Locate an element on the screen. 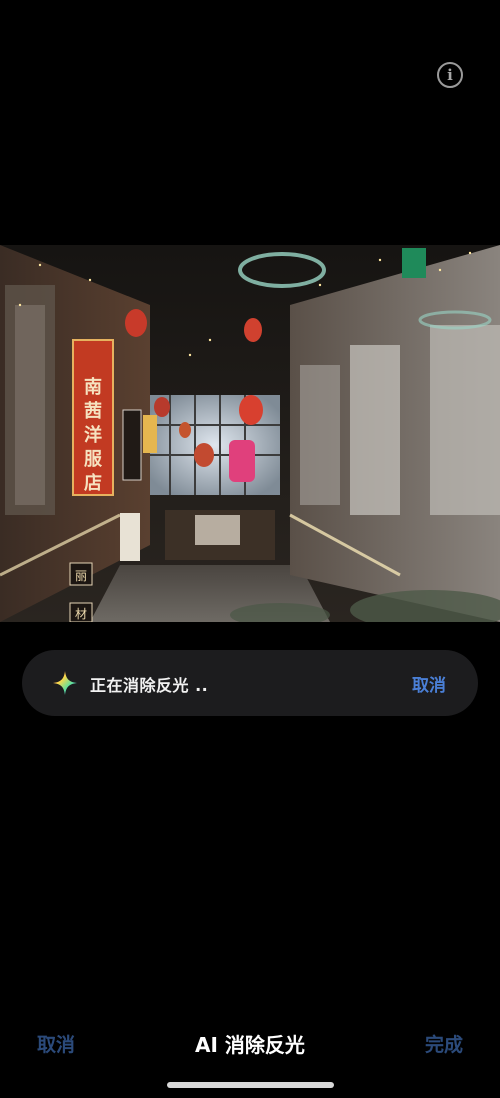  svg-text: 店 is located at coordinates (93, 483).